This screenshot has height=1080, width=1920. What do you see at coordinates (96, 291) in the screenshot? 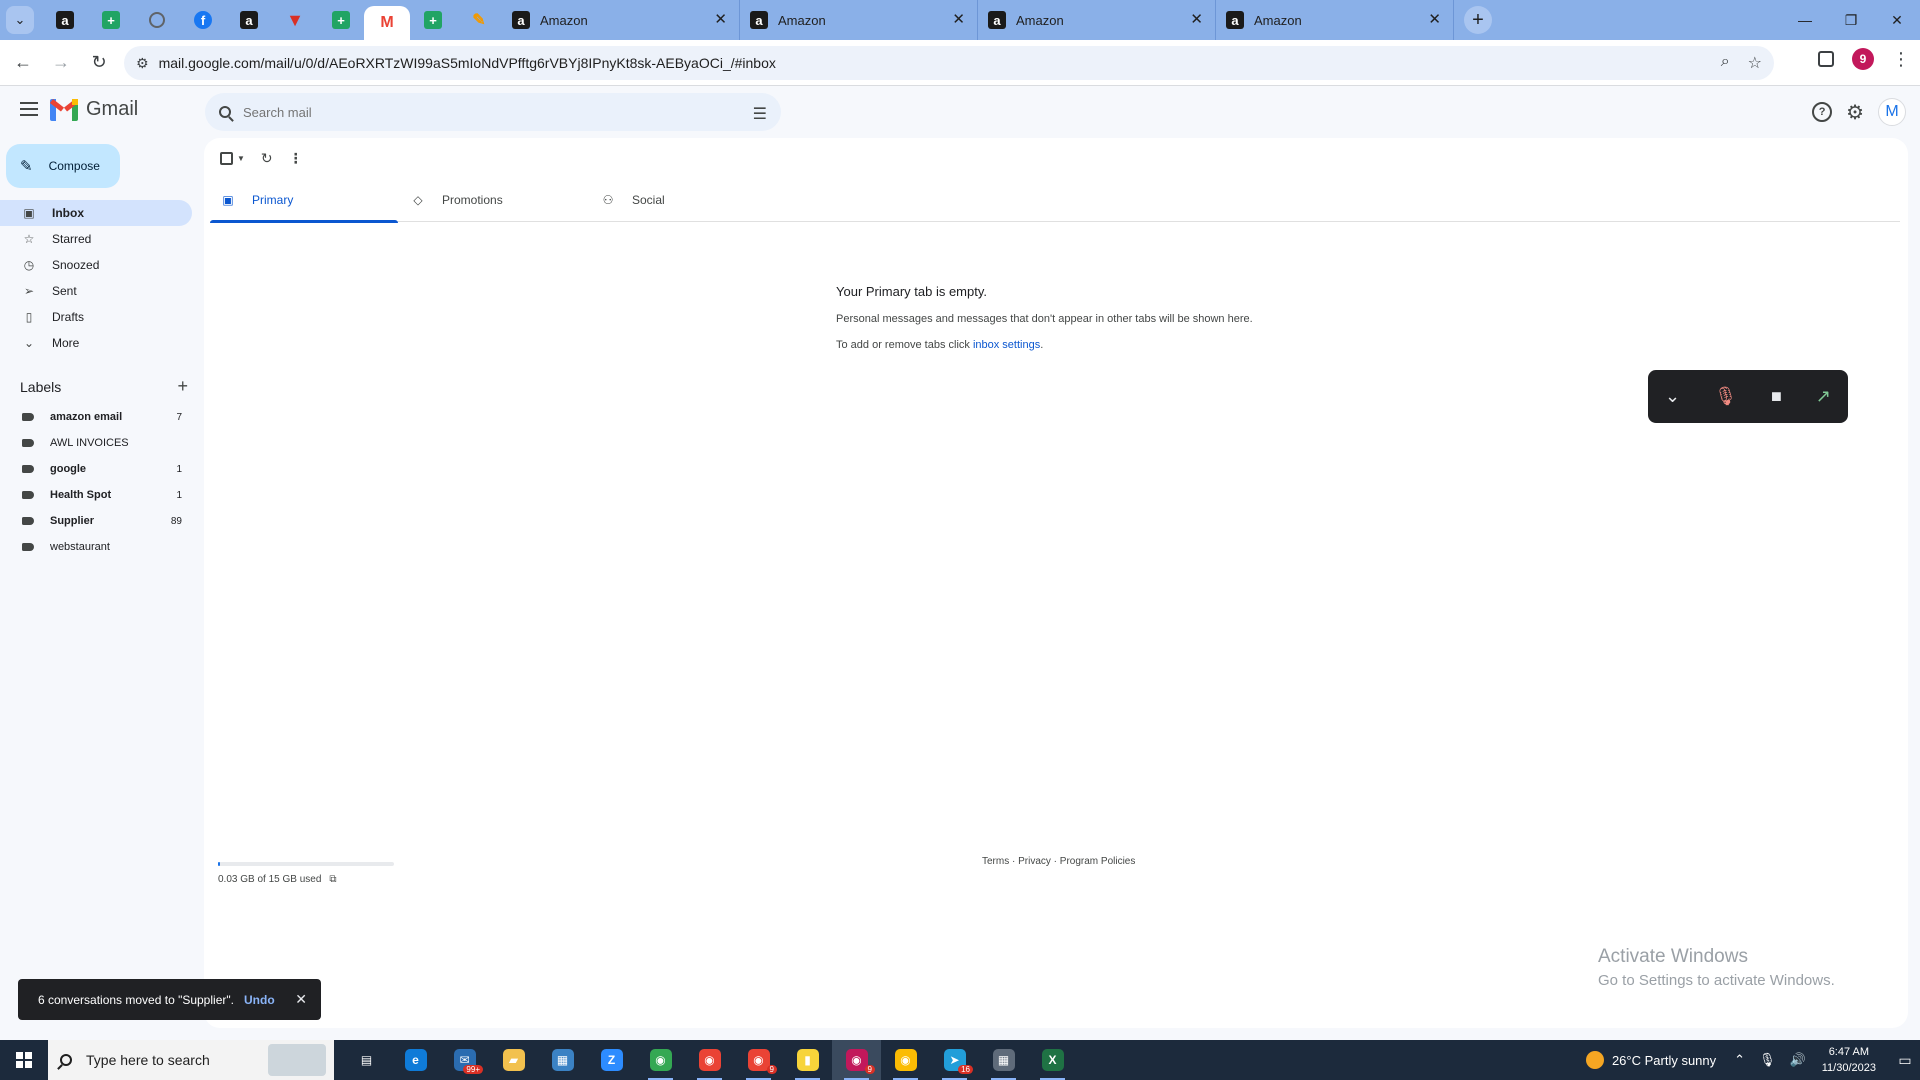
I see `sidebar-item-sent: ➢ Sent` at bounding box center [96, 291].